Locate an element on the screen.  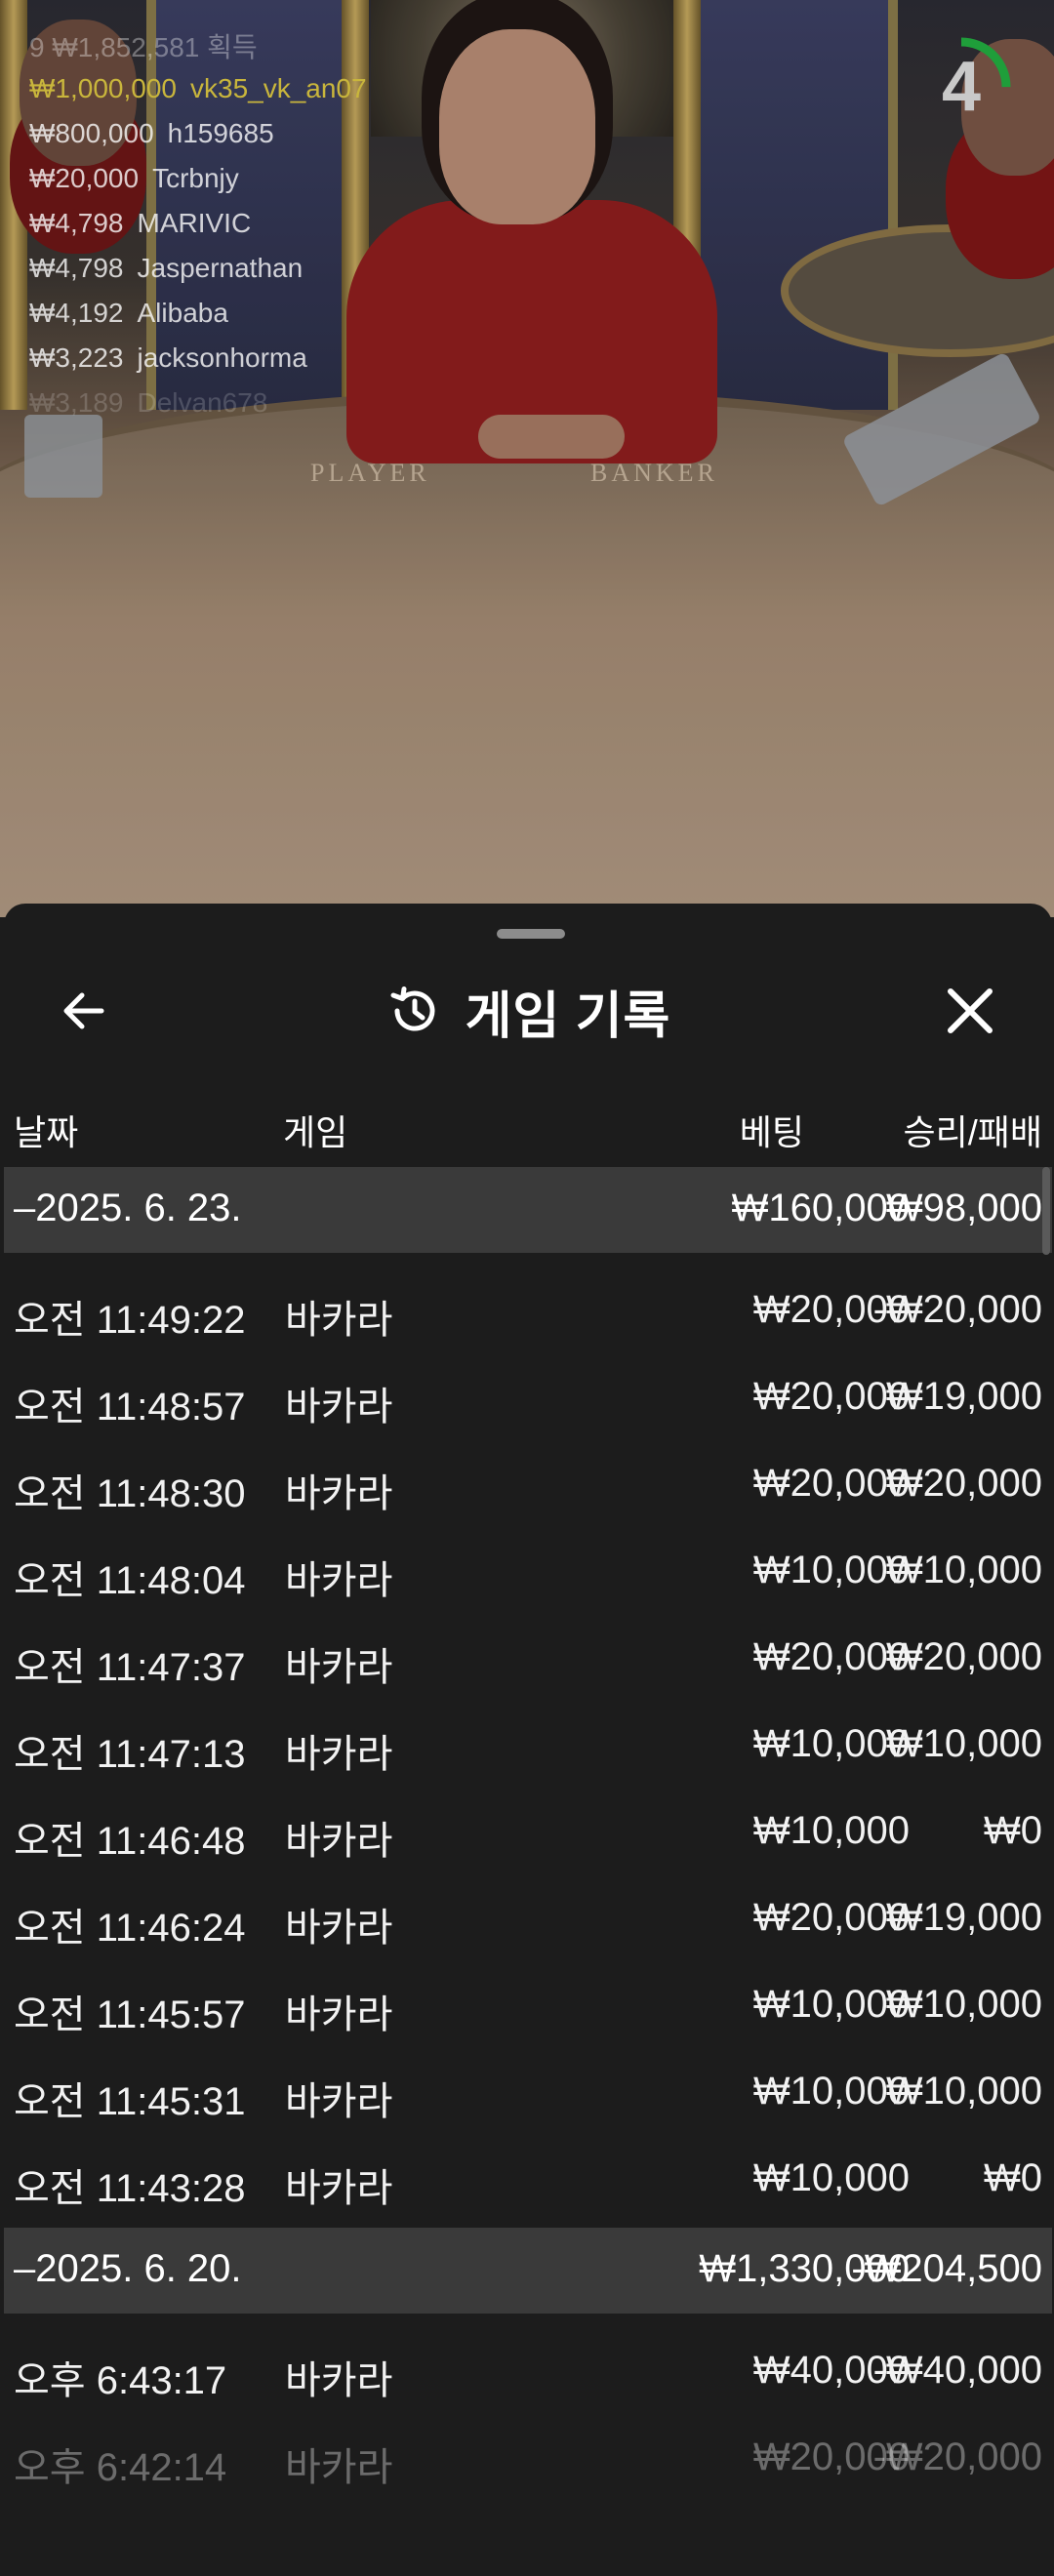
winner-name: Alibaba is located at coordinates (182, 313).